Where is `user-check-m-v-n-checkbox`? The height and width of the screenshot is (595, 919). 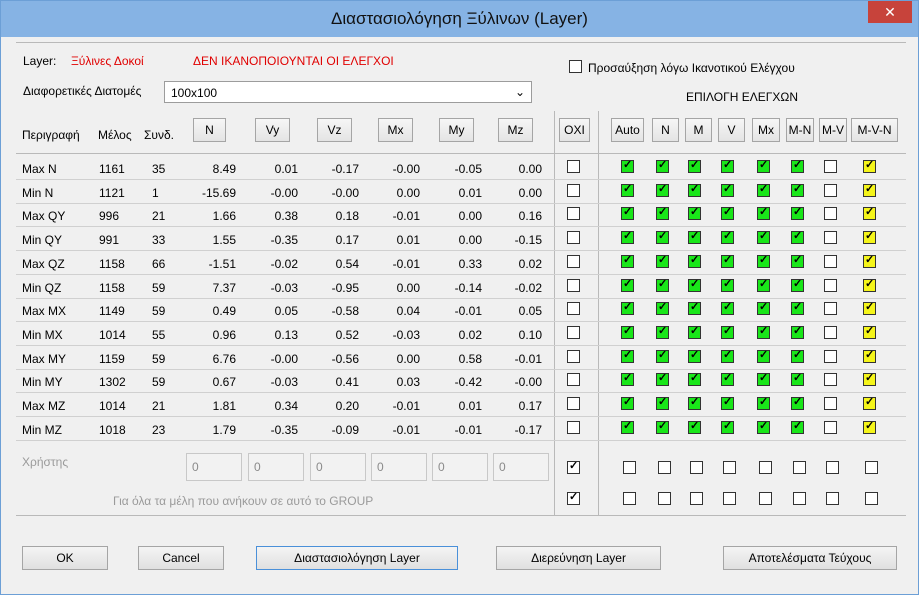
user-check-m-v-n-checkbox is located at coordinates (871, 467).